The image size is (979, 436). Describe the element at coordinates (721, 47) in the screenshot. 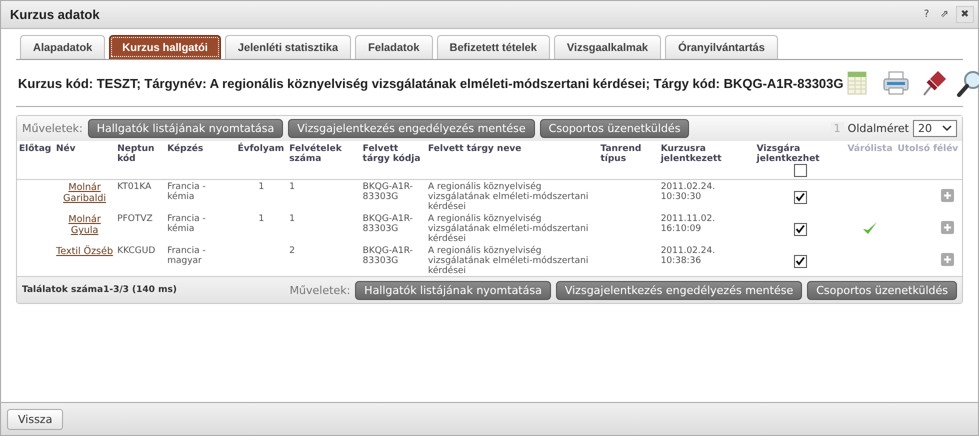

I see `tab: Óranyilvántartás` at that location.